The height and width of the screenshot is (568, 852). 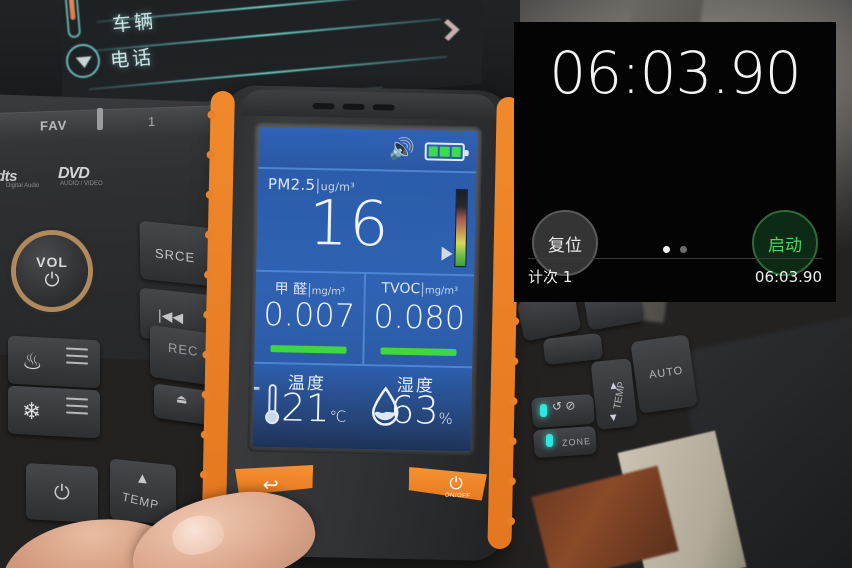 I want to click on hvac-cluster: AUTO ▲ TEMP ▼ ↺ ⊘ ZONE, so click(x=643, y=388).